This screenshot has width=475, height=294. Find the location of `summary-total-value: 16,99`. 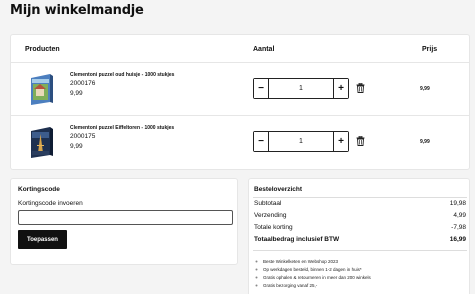

summary-total-value: 16,99 is located at coordinates (457, 239).